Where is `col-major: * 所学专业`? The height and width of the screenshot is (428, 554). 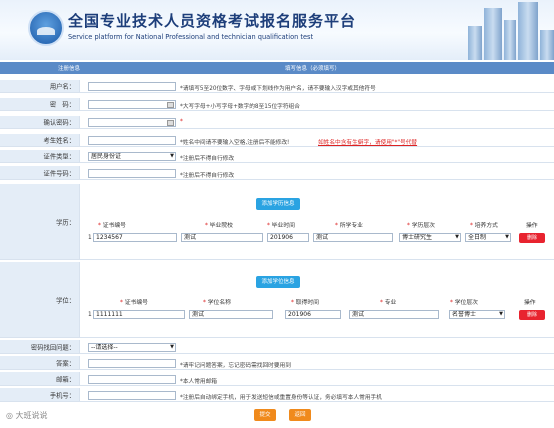 col-major: * 所学专业 is located at coordinates (349, 226).